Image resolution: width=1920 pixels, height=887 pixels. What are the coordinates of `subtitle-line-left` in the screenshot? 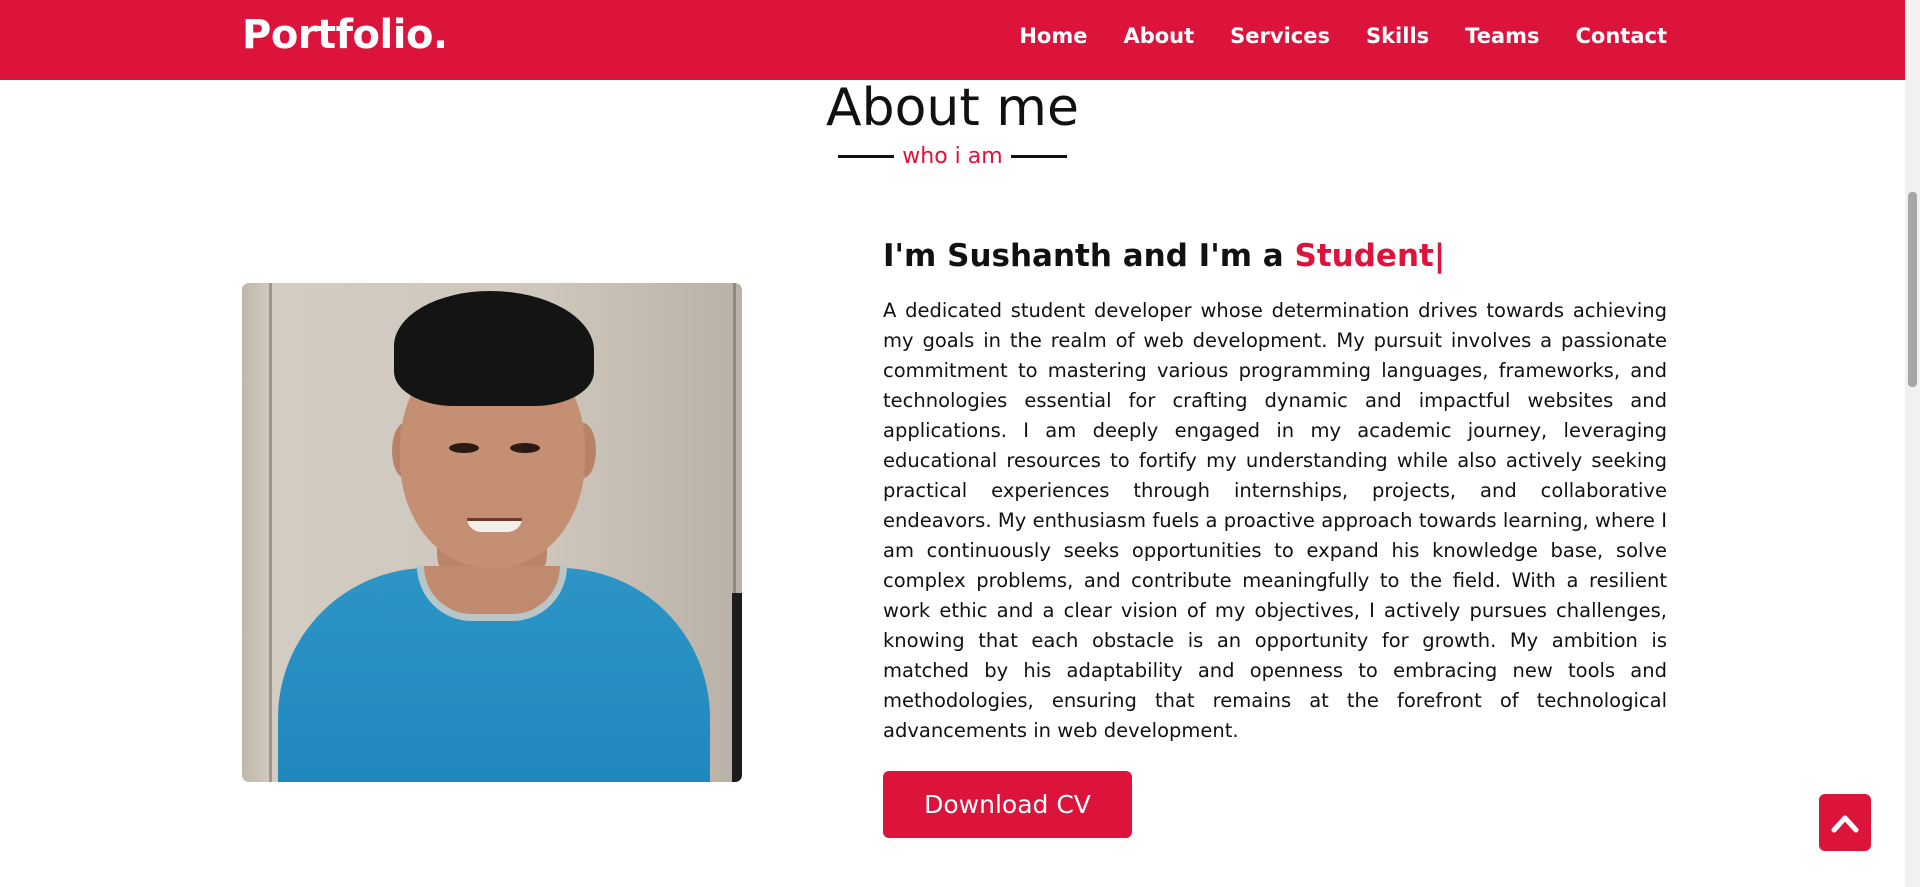 It's located at (866, 156).